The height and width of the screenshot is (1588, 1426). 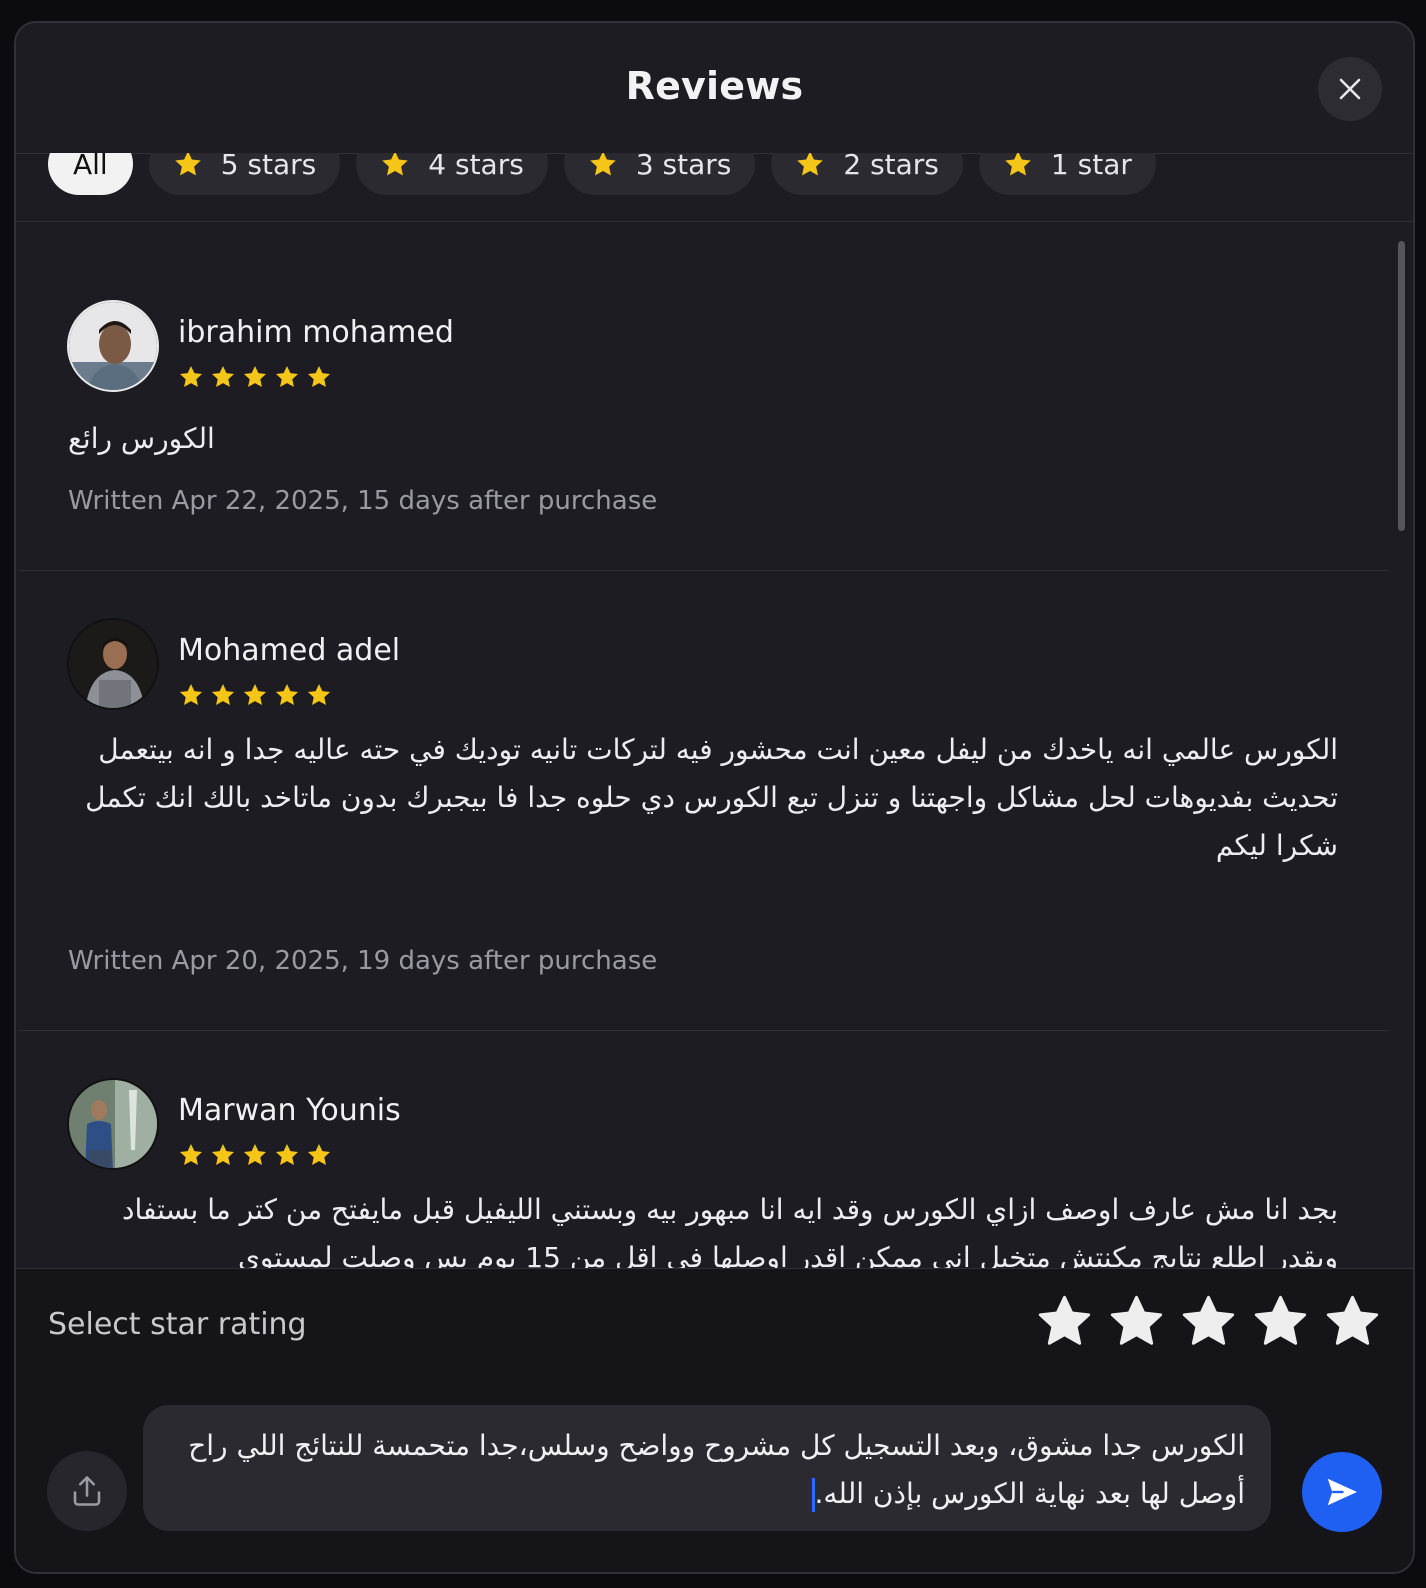 I want to click on reviewer-name: ibrahim mohamed, so click(x=316, y=332).